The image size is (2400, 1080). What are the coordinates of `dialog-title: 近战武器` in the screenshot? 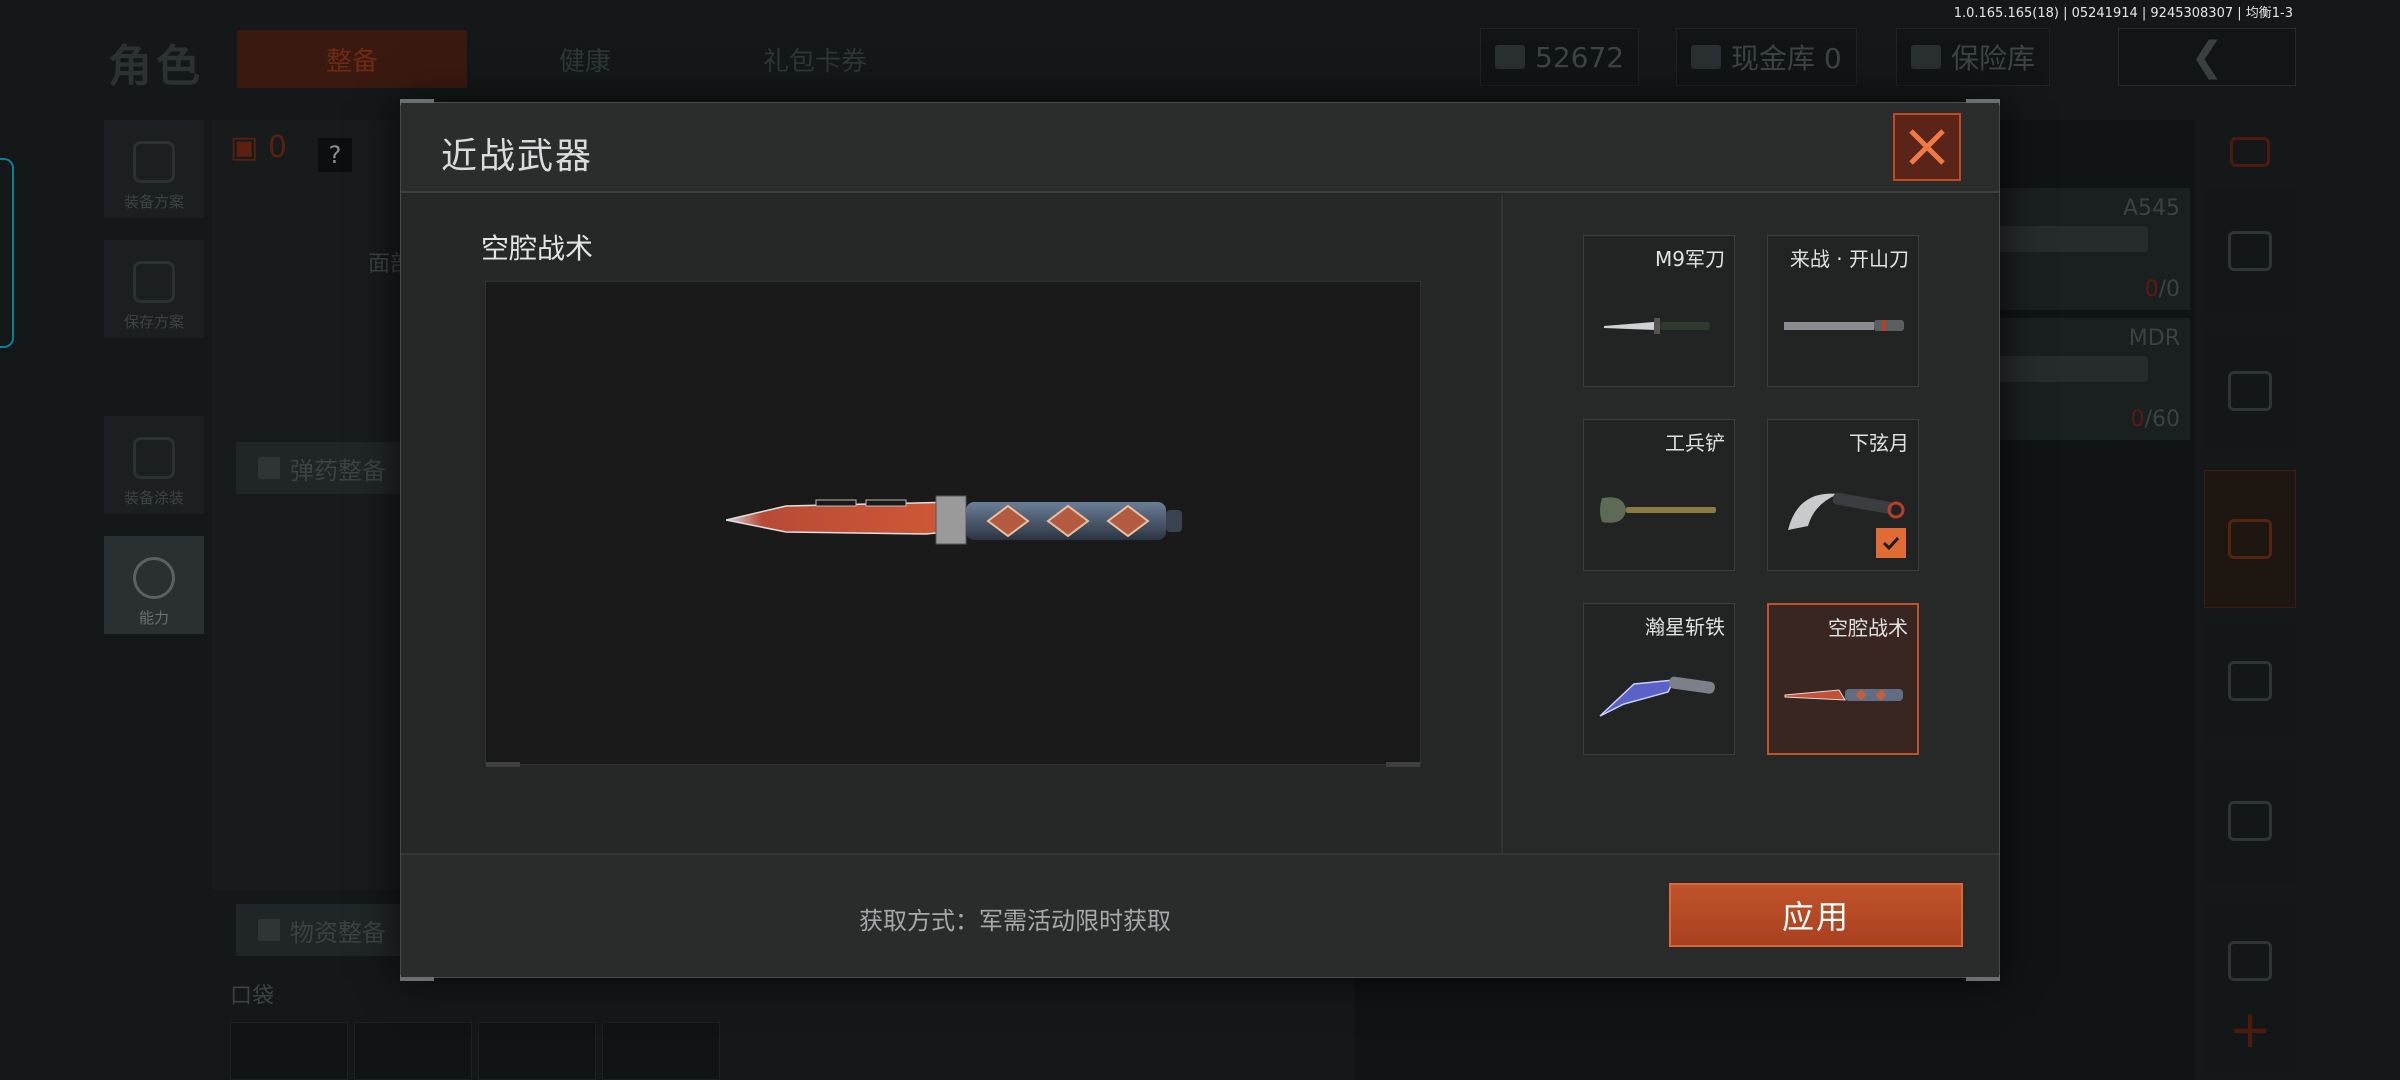 It's located at (517, 156).